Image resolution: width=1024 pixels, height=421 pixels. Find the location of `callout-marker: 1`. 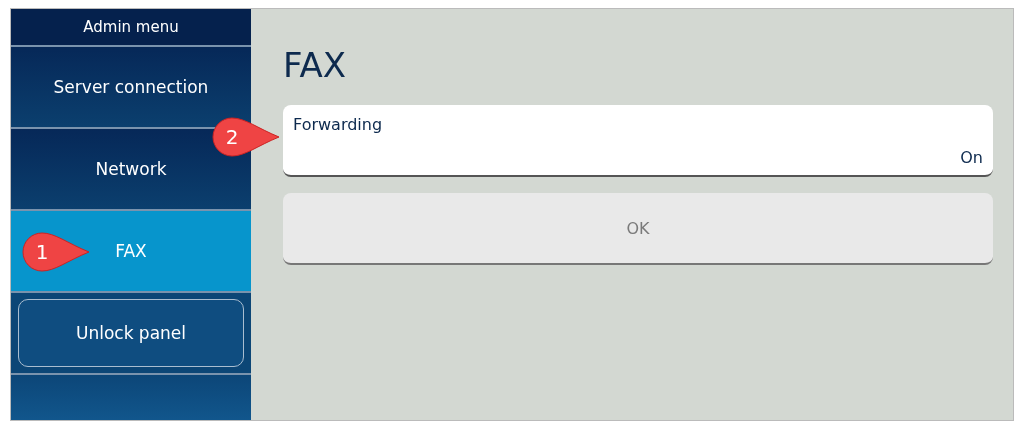

callout-marker: 1 is located at coordinates (56, 252).